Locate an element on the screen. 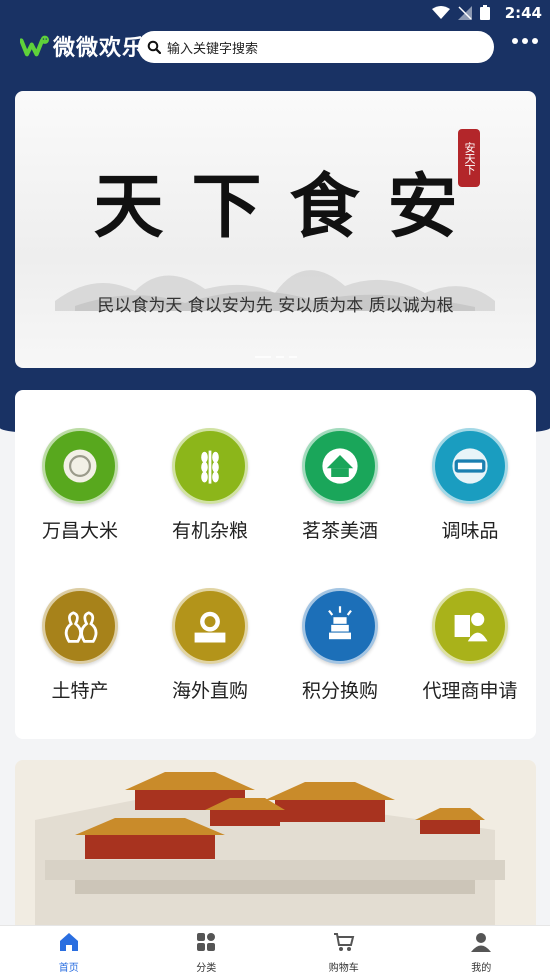  jiangcheng-icon is located at coordinates (470, 466).